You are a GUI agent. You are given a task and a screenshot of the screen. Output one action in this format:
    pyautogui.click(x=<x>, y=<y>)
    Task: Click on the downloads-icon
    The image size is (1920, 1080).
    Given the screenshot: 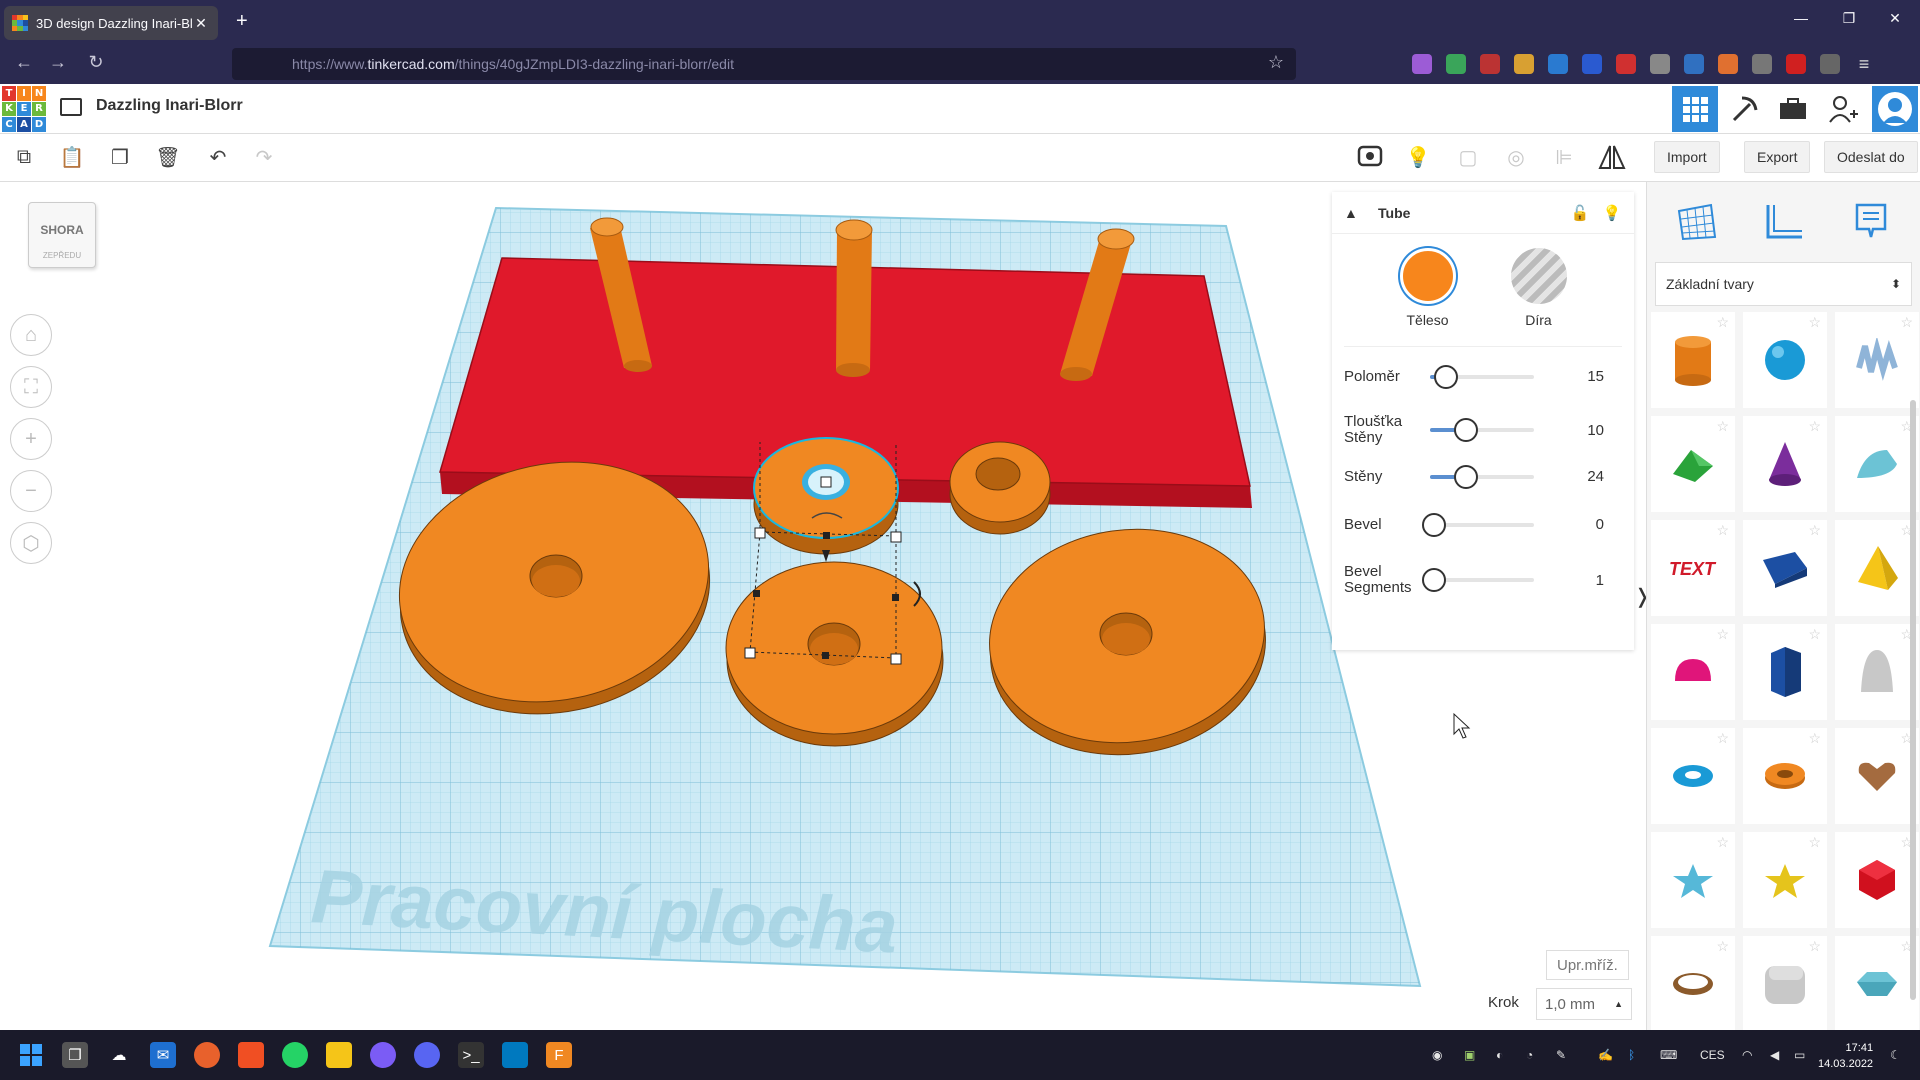 What is the action you would take?
    pyautogui.click(x=1456, y=64)
    